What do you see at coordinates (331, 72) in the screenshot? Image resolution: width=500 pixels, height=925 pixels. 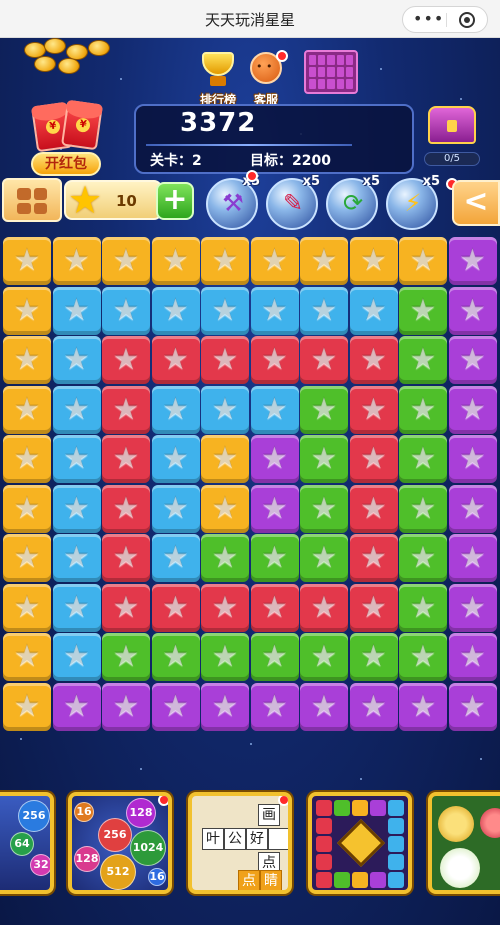 I see `level-grid-icon` at bounding box center [331, 72].